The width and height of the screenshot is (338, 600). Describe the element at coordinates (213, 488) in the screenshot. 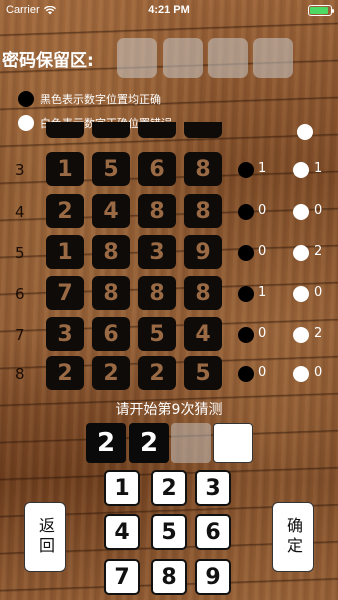

I see `key-3: 3` at that location.